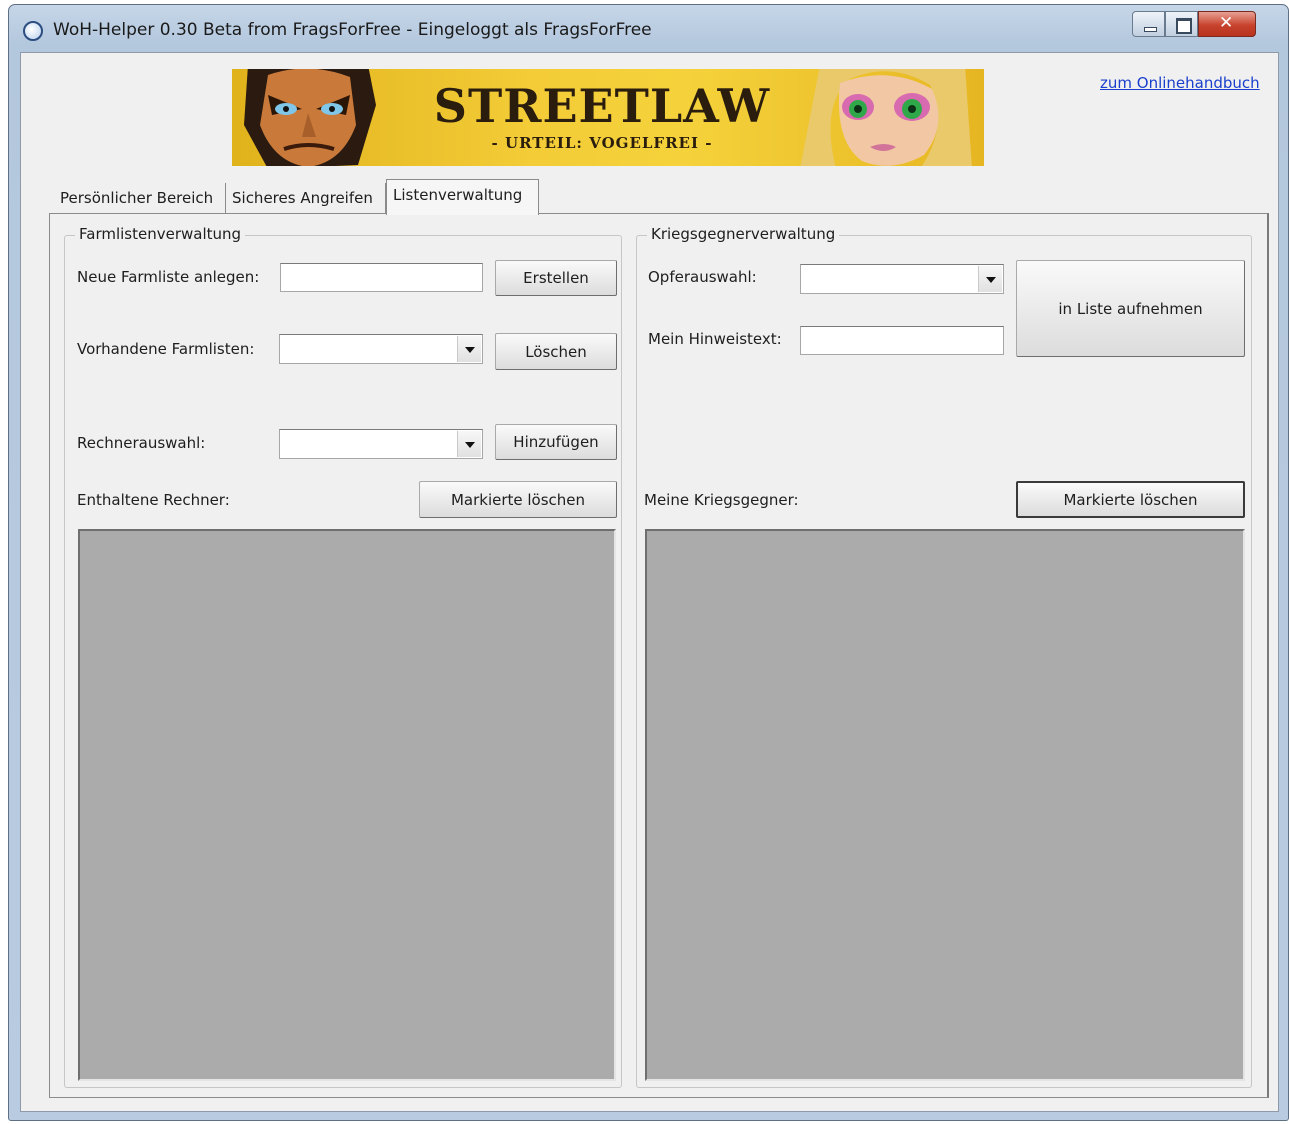  I want to click on delete-farmlist-button: Löschen, so click(556, 351).